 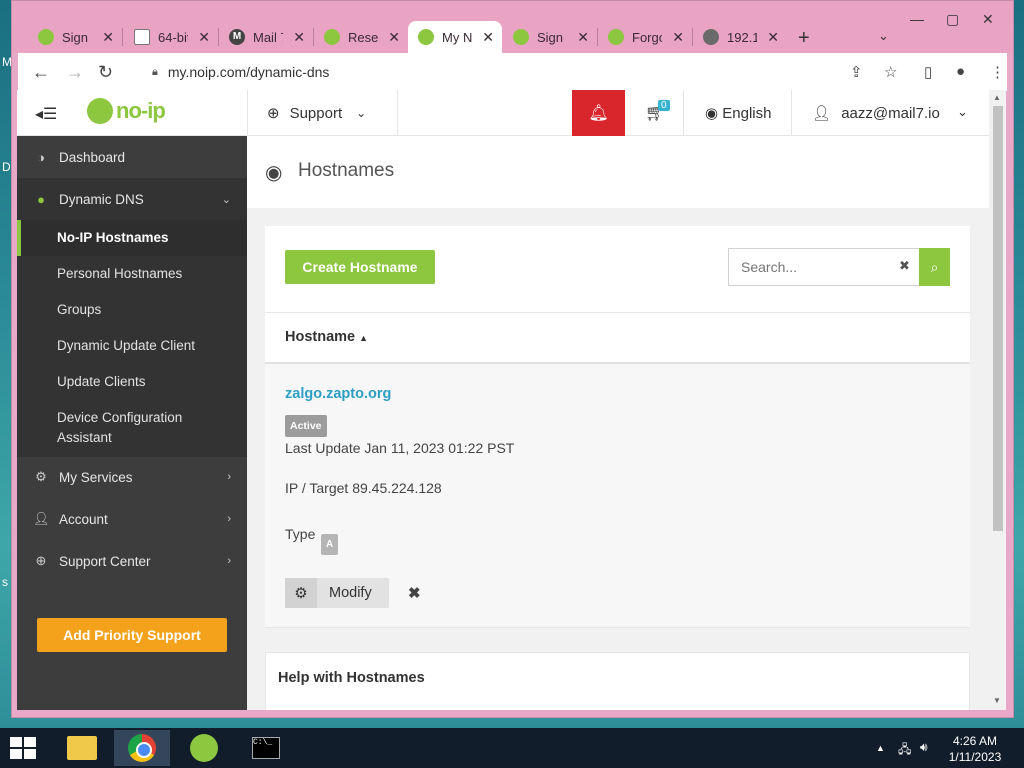 I want to click on clock-date: 1/11/2023, so click(x=975, y=757).